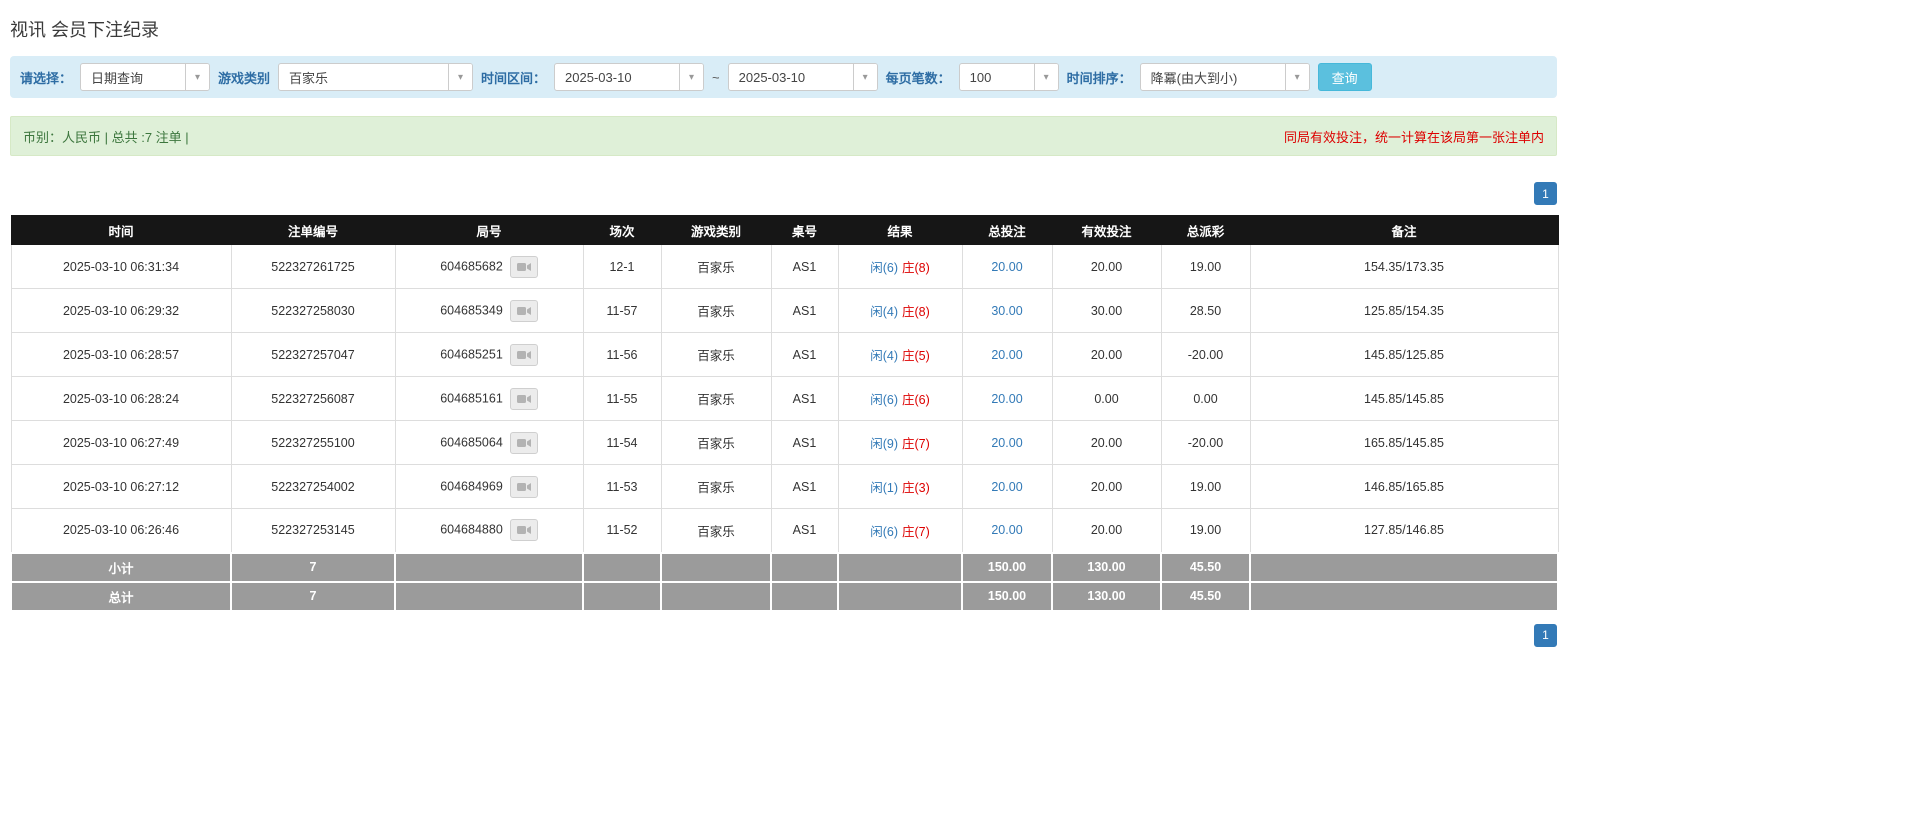  I want to click on total-row: 总计 7 150.00 130.00 45.50, so click(784, 596).